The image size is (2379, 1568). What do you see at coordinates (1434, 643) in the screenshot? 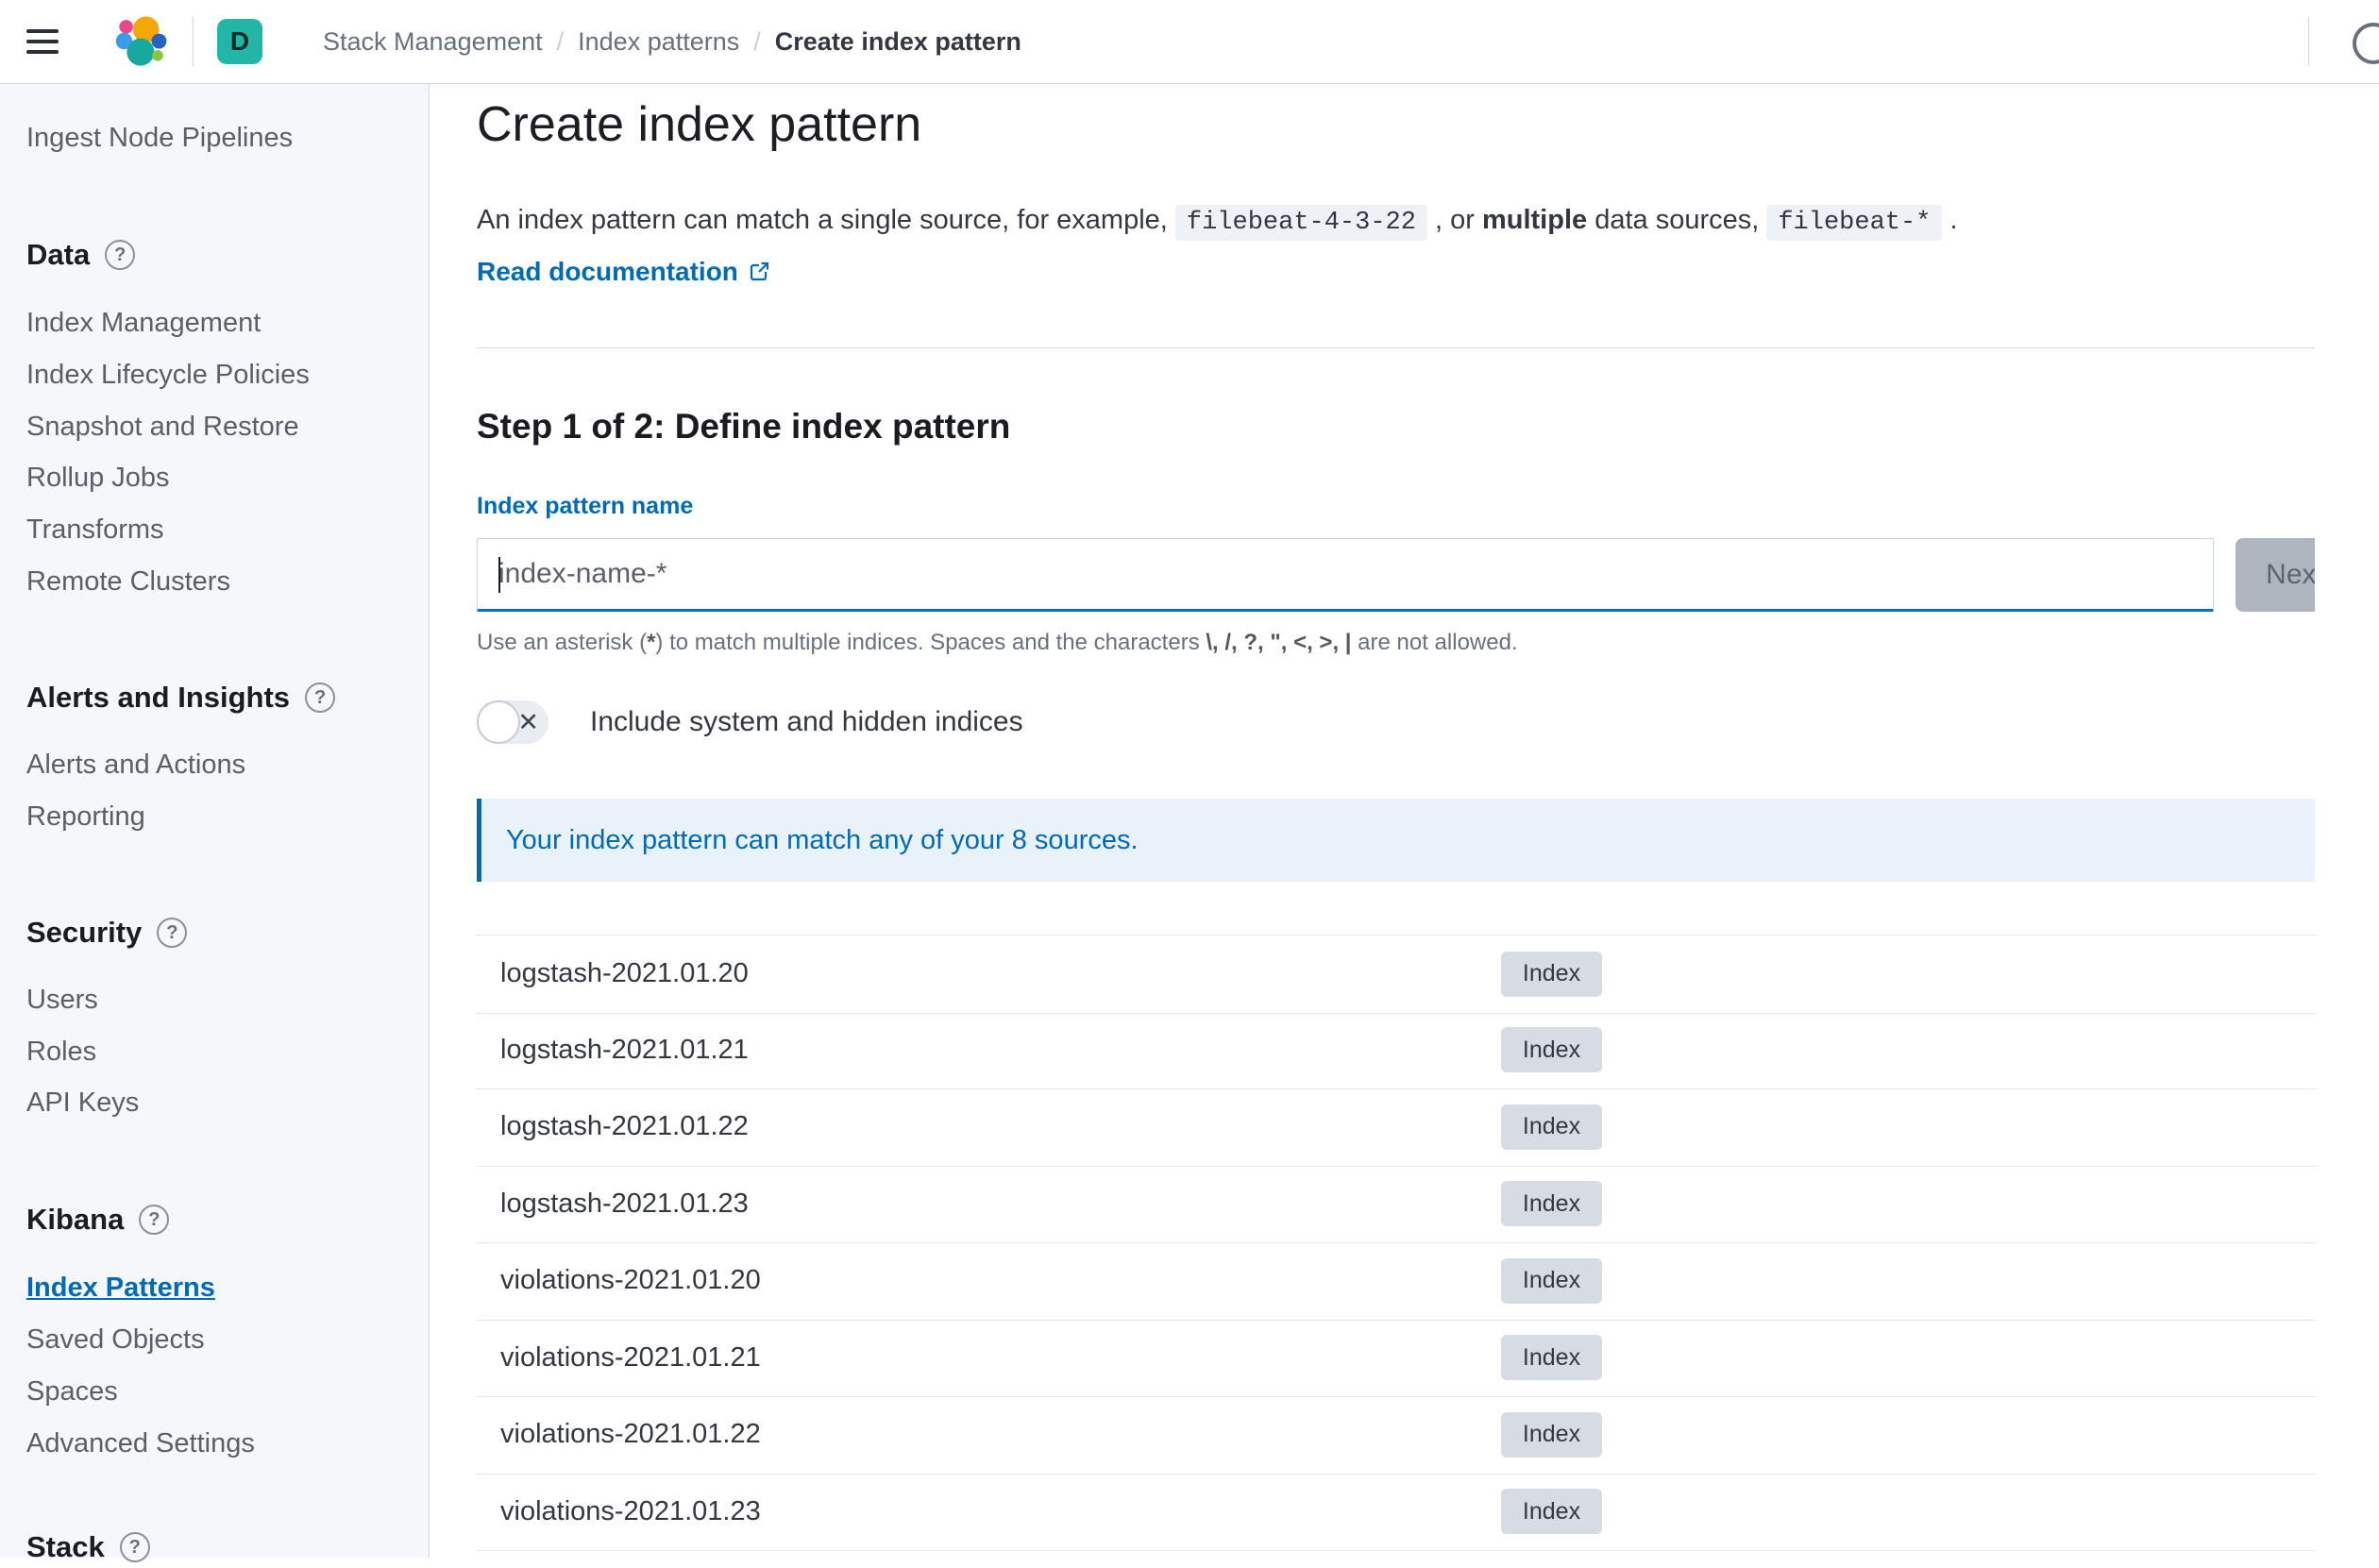
I see `helper-text: are not allowed.` at bounding box center [1434, 643].